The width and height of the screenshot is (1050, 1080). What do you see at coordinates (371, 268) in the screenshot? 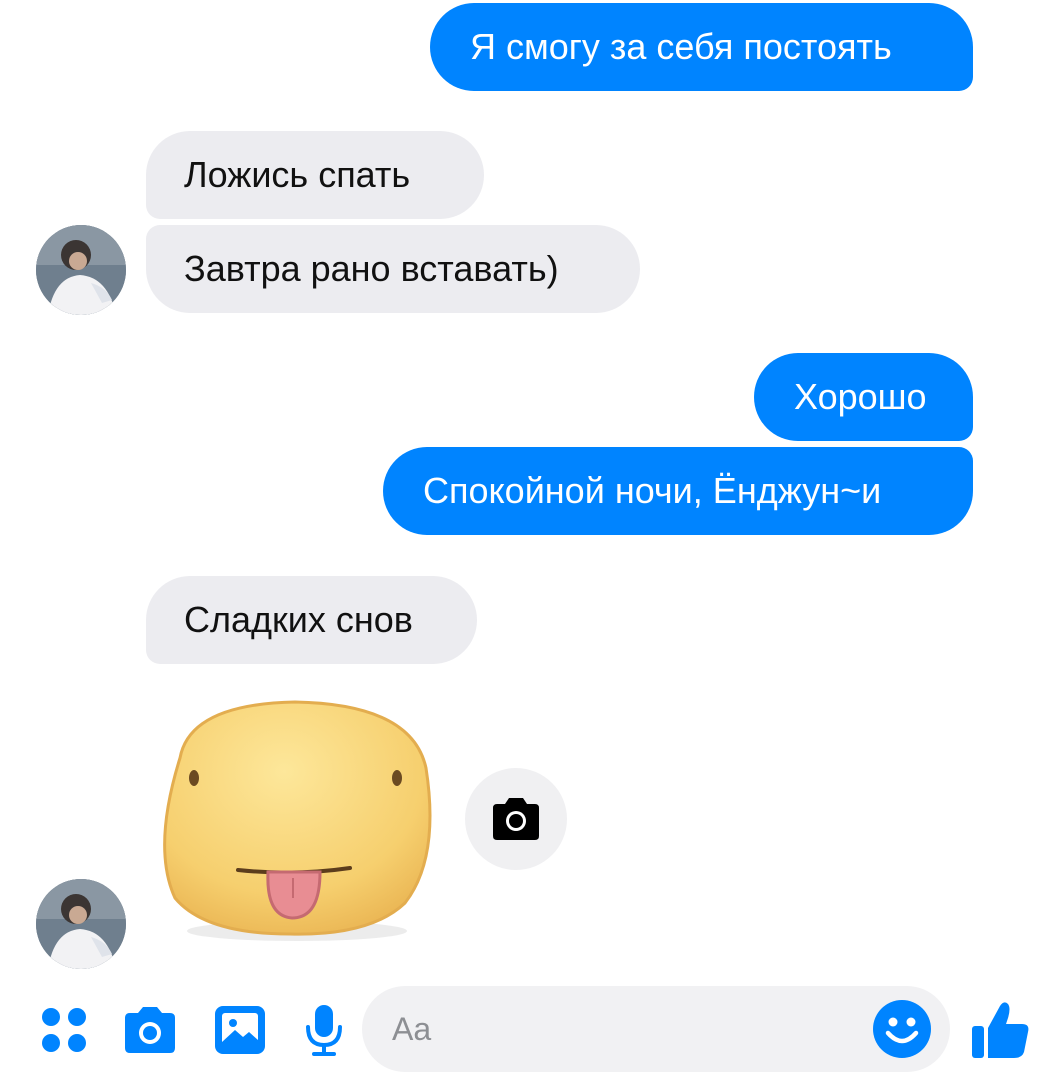
I see `message-text: Завтра рано вставать)` at bounding box center [371, 268].